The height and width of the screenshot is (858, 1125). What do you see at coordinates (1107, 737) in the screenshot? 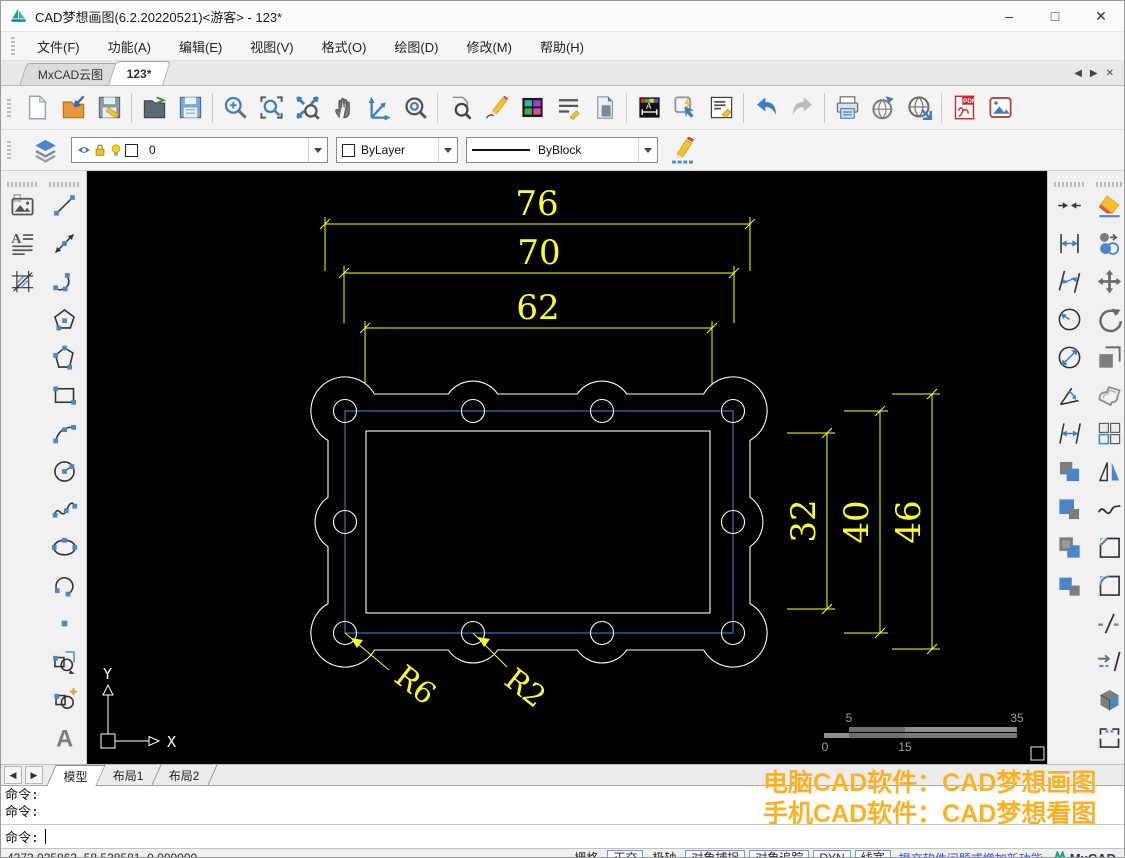
I see `break-button` at bounding box center [1107, 737].